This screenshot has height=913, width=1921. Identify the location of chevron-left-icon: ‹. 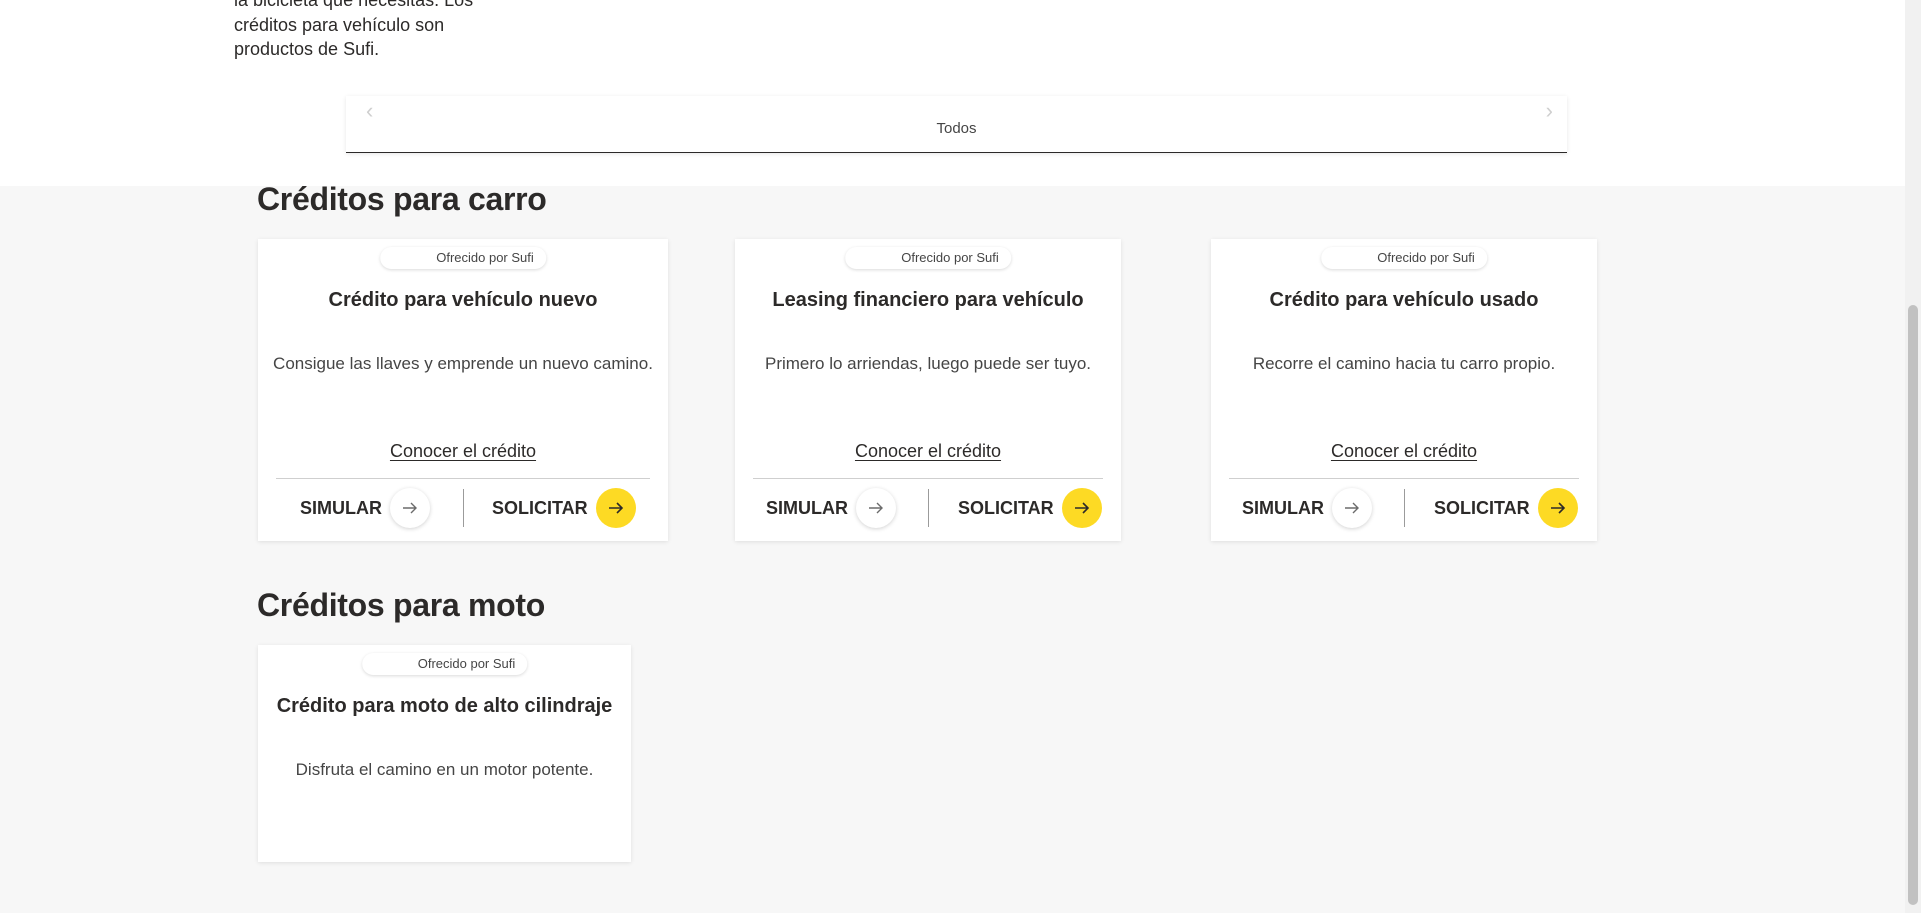
(369, 111).